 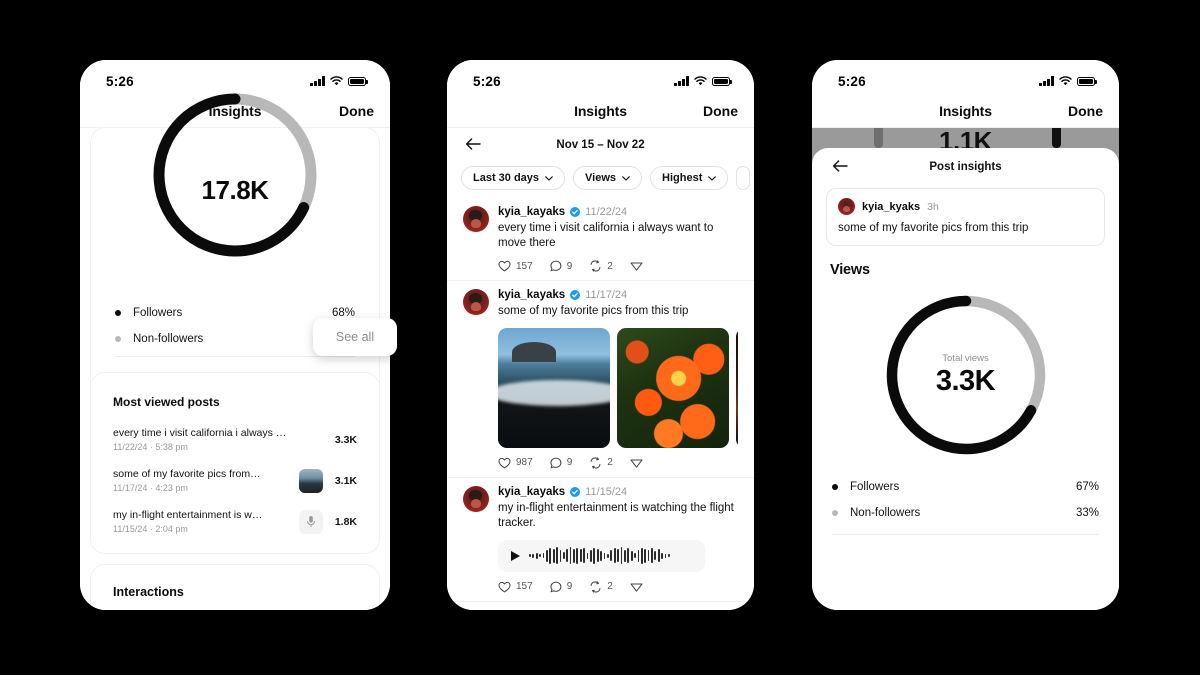 What do you see at coordinates (554, 387) in the screenshot?
I see `post-media-photo-ocean` at bounding box center [554, 387].